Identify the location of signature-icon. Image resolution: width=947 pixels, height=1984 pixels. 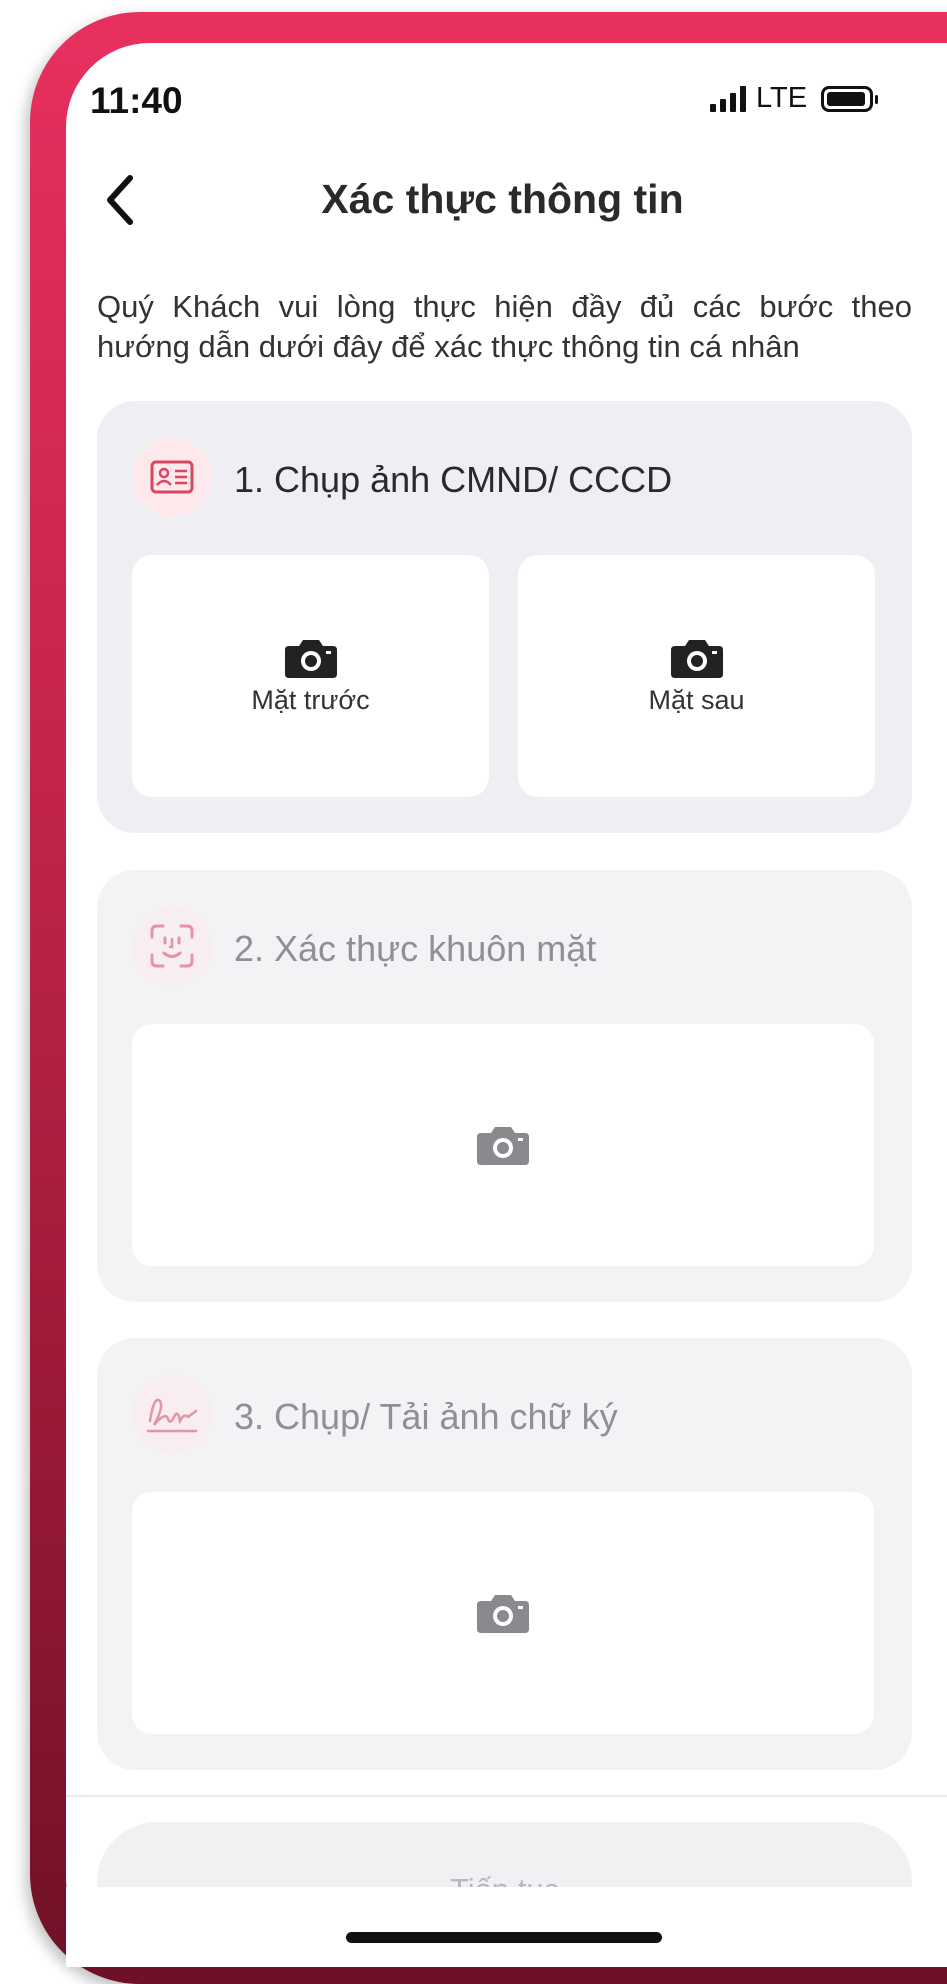
(172, 1414).